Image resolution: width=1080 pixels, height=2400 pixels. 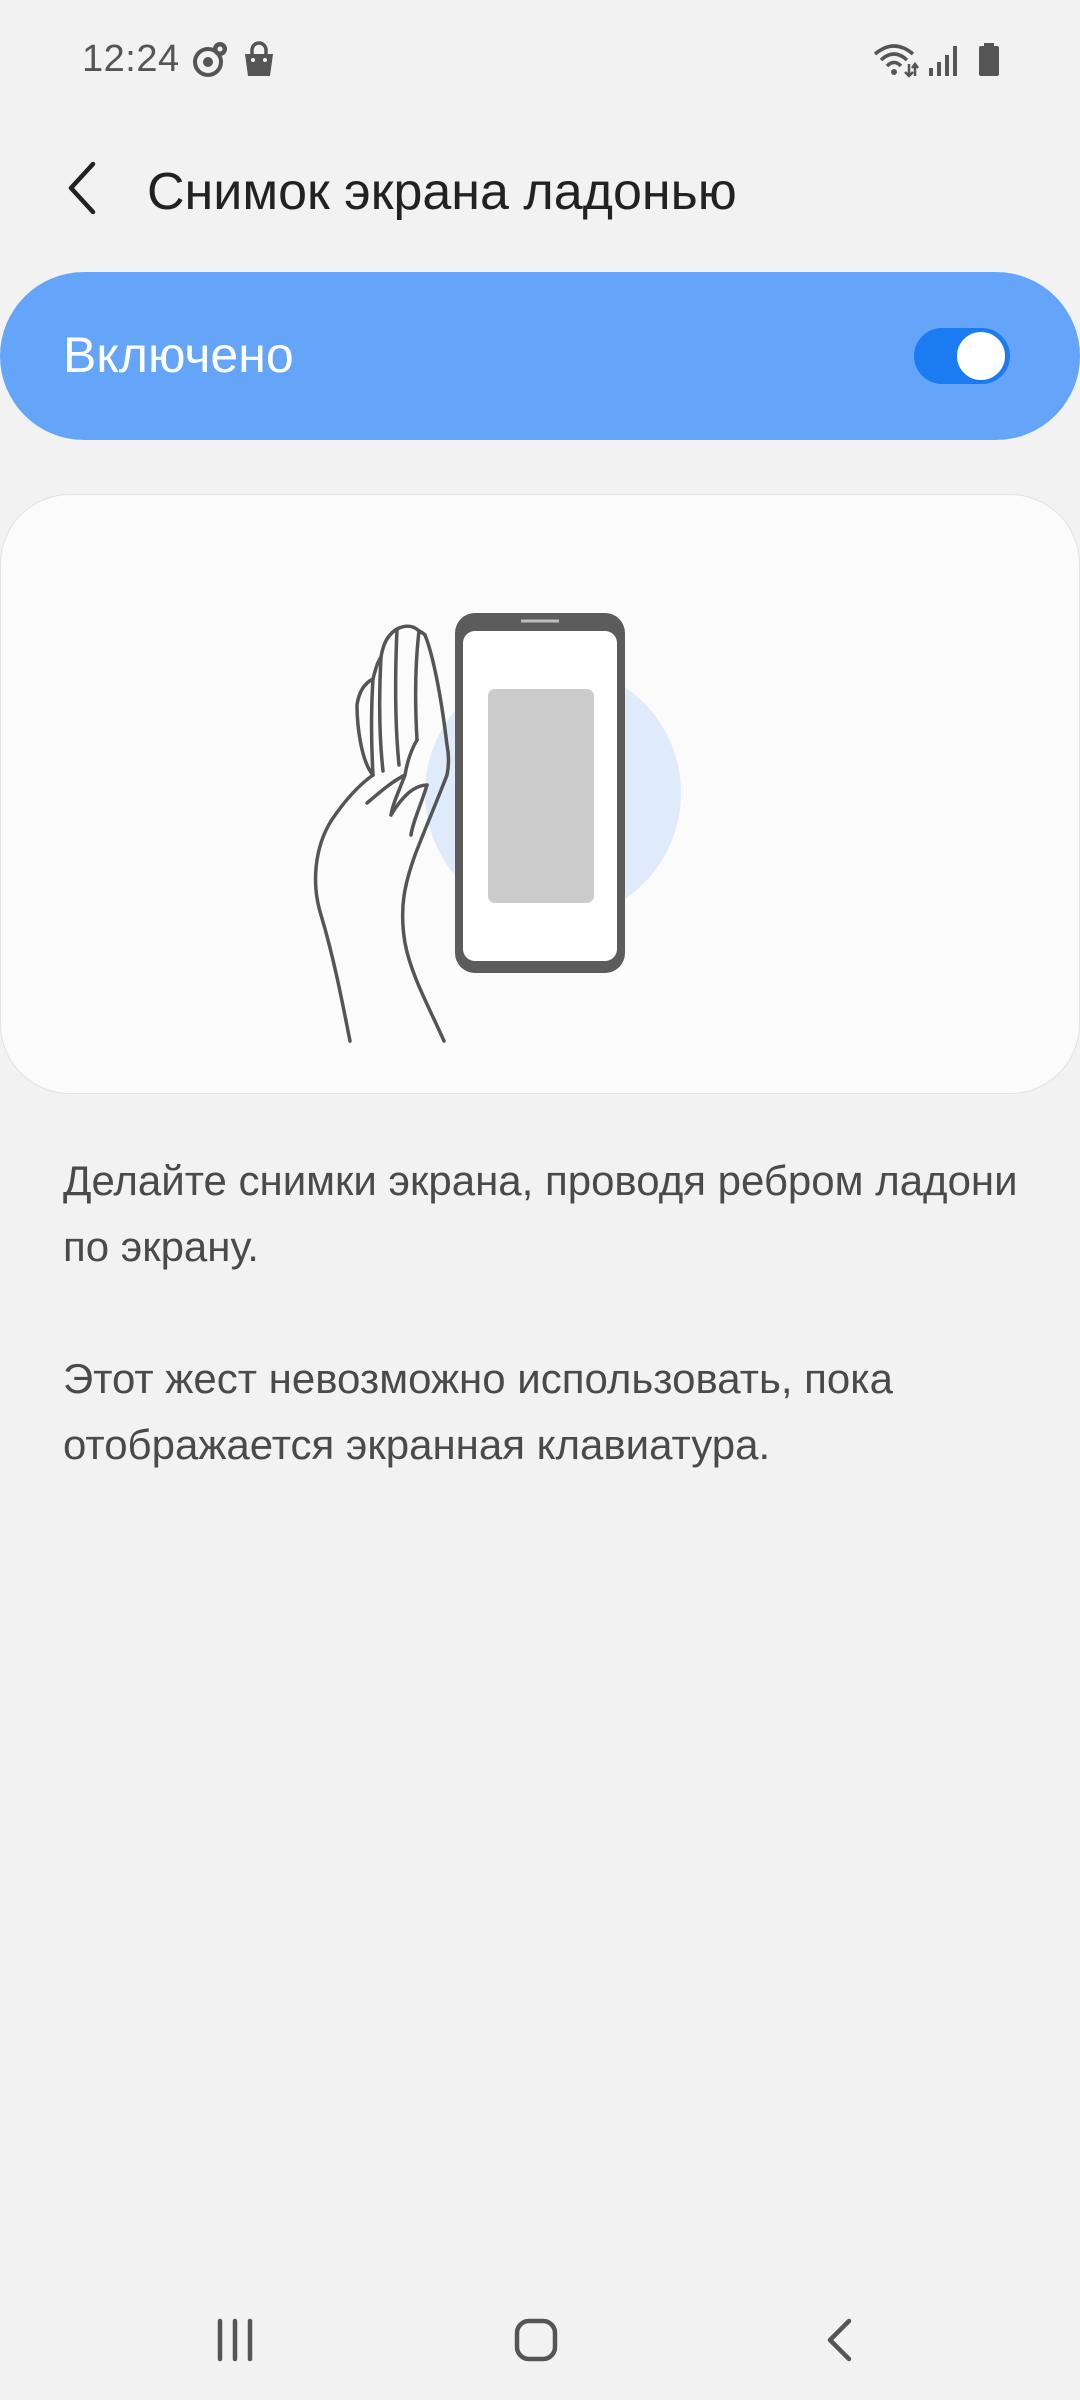 What do you see at coordinates (981, 356) in the screenshot?
I see `toggle-knob` at bounding box center [981, 356].